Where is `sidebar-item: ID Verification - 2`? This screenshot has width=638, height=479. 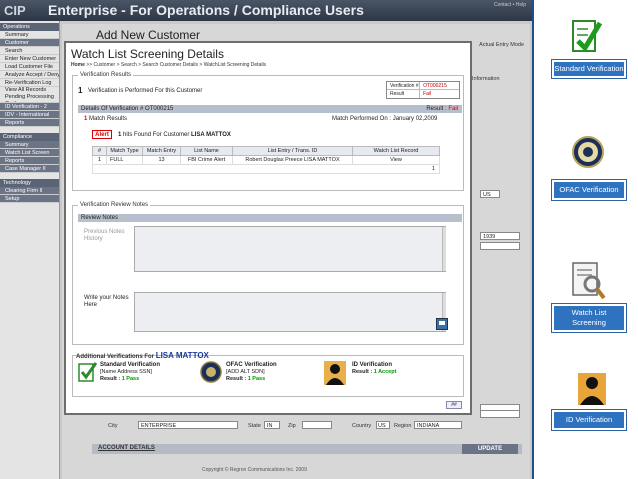
sidebar-item: ID Verification - 2 is located at coordinates (29, 107).